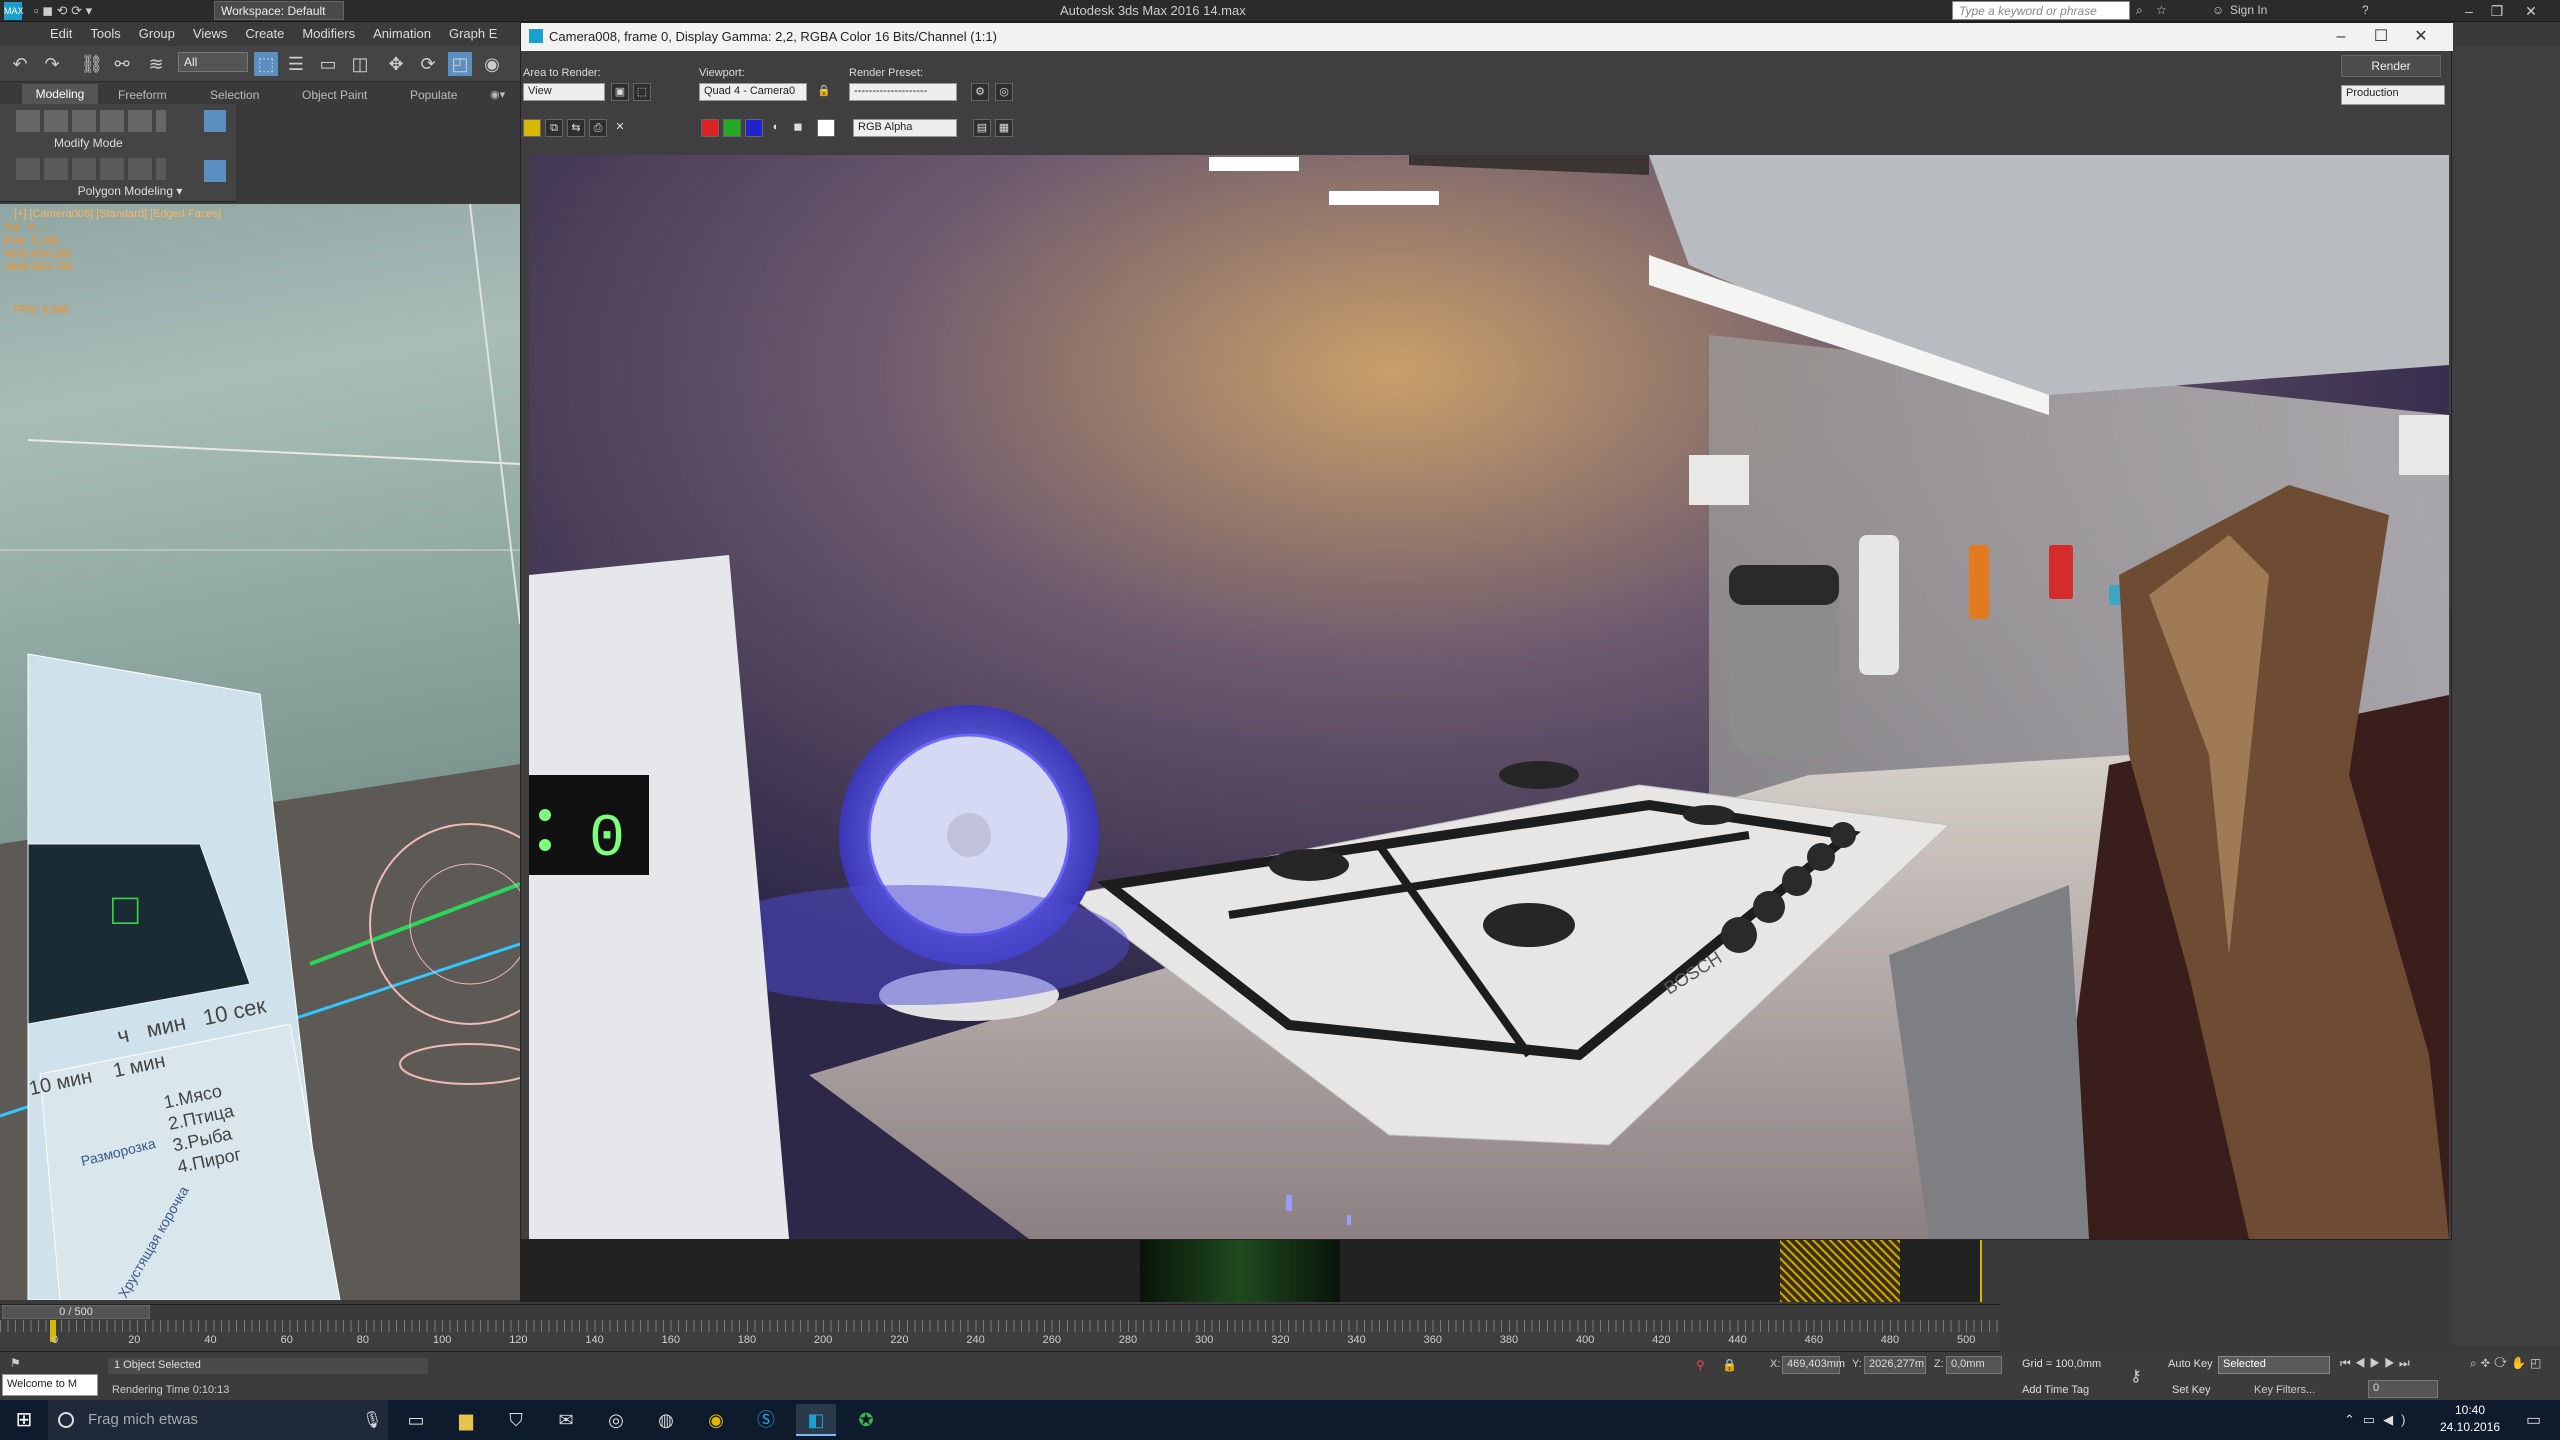 Image resolution: width=2560 pixels, height=1440 pixels. I want to click on edit-region-icon: ▣, so click(620, 92).